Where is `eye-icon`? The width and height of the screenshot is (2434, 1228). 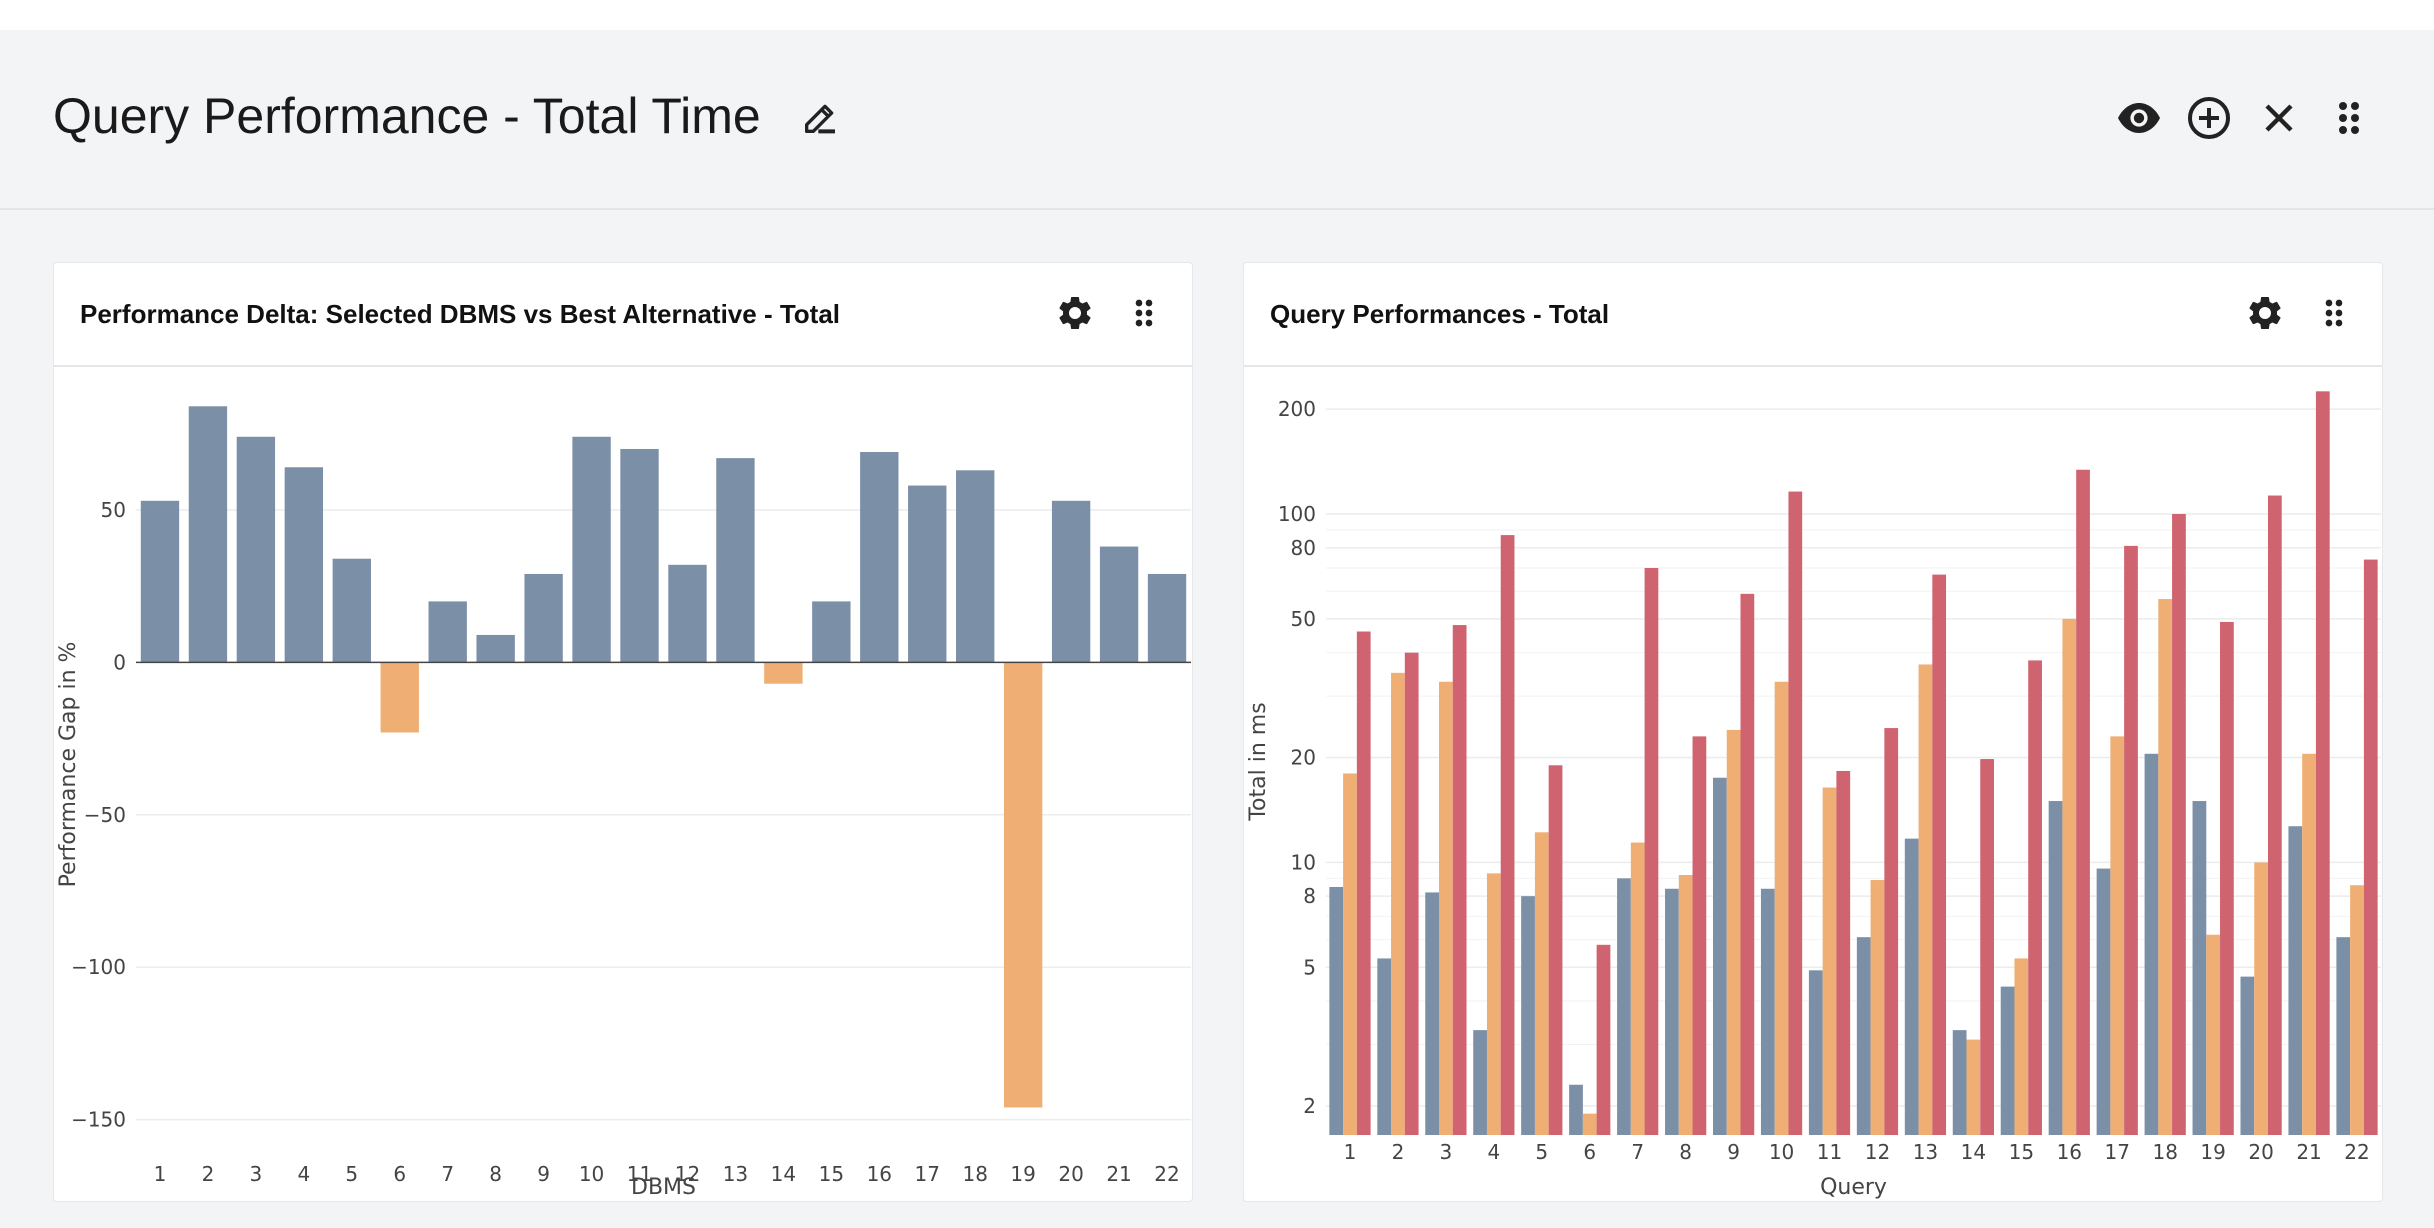
eye-icon is located at coordinates (2139, 118).